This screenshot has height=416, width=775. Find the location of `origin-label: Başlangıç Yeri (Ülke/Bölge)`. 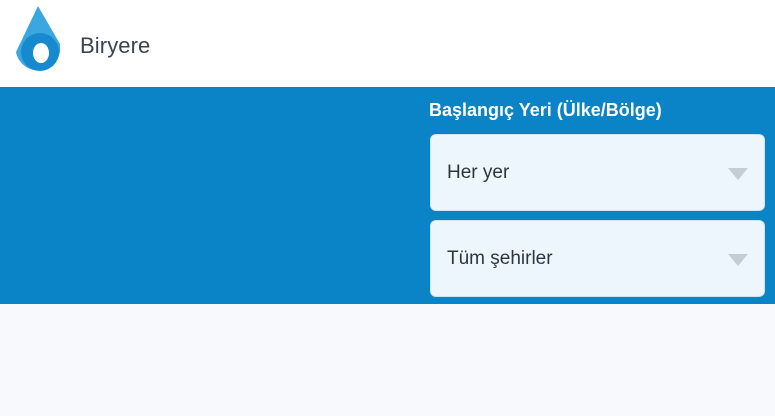

origin-label: Başlangıç Yeri (Ülke/Bölge) is located at coordinates (545, 110).